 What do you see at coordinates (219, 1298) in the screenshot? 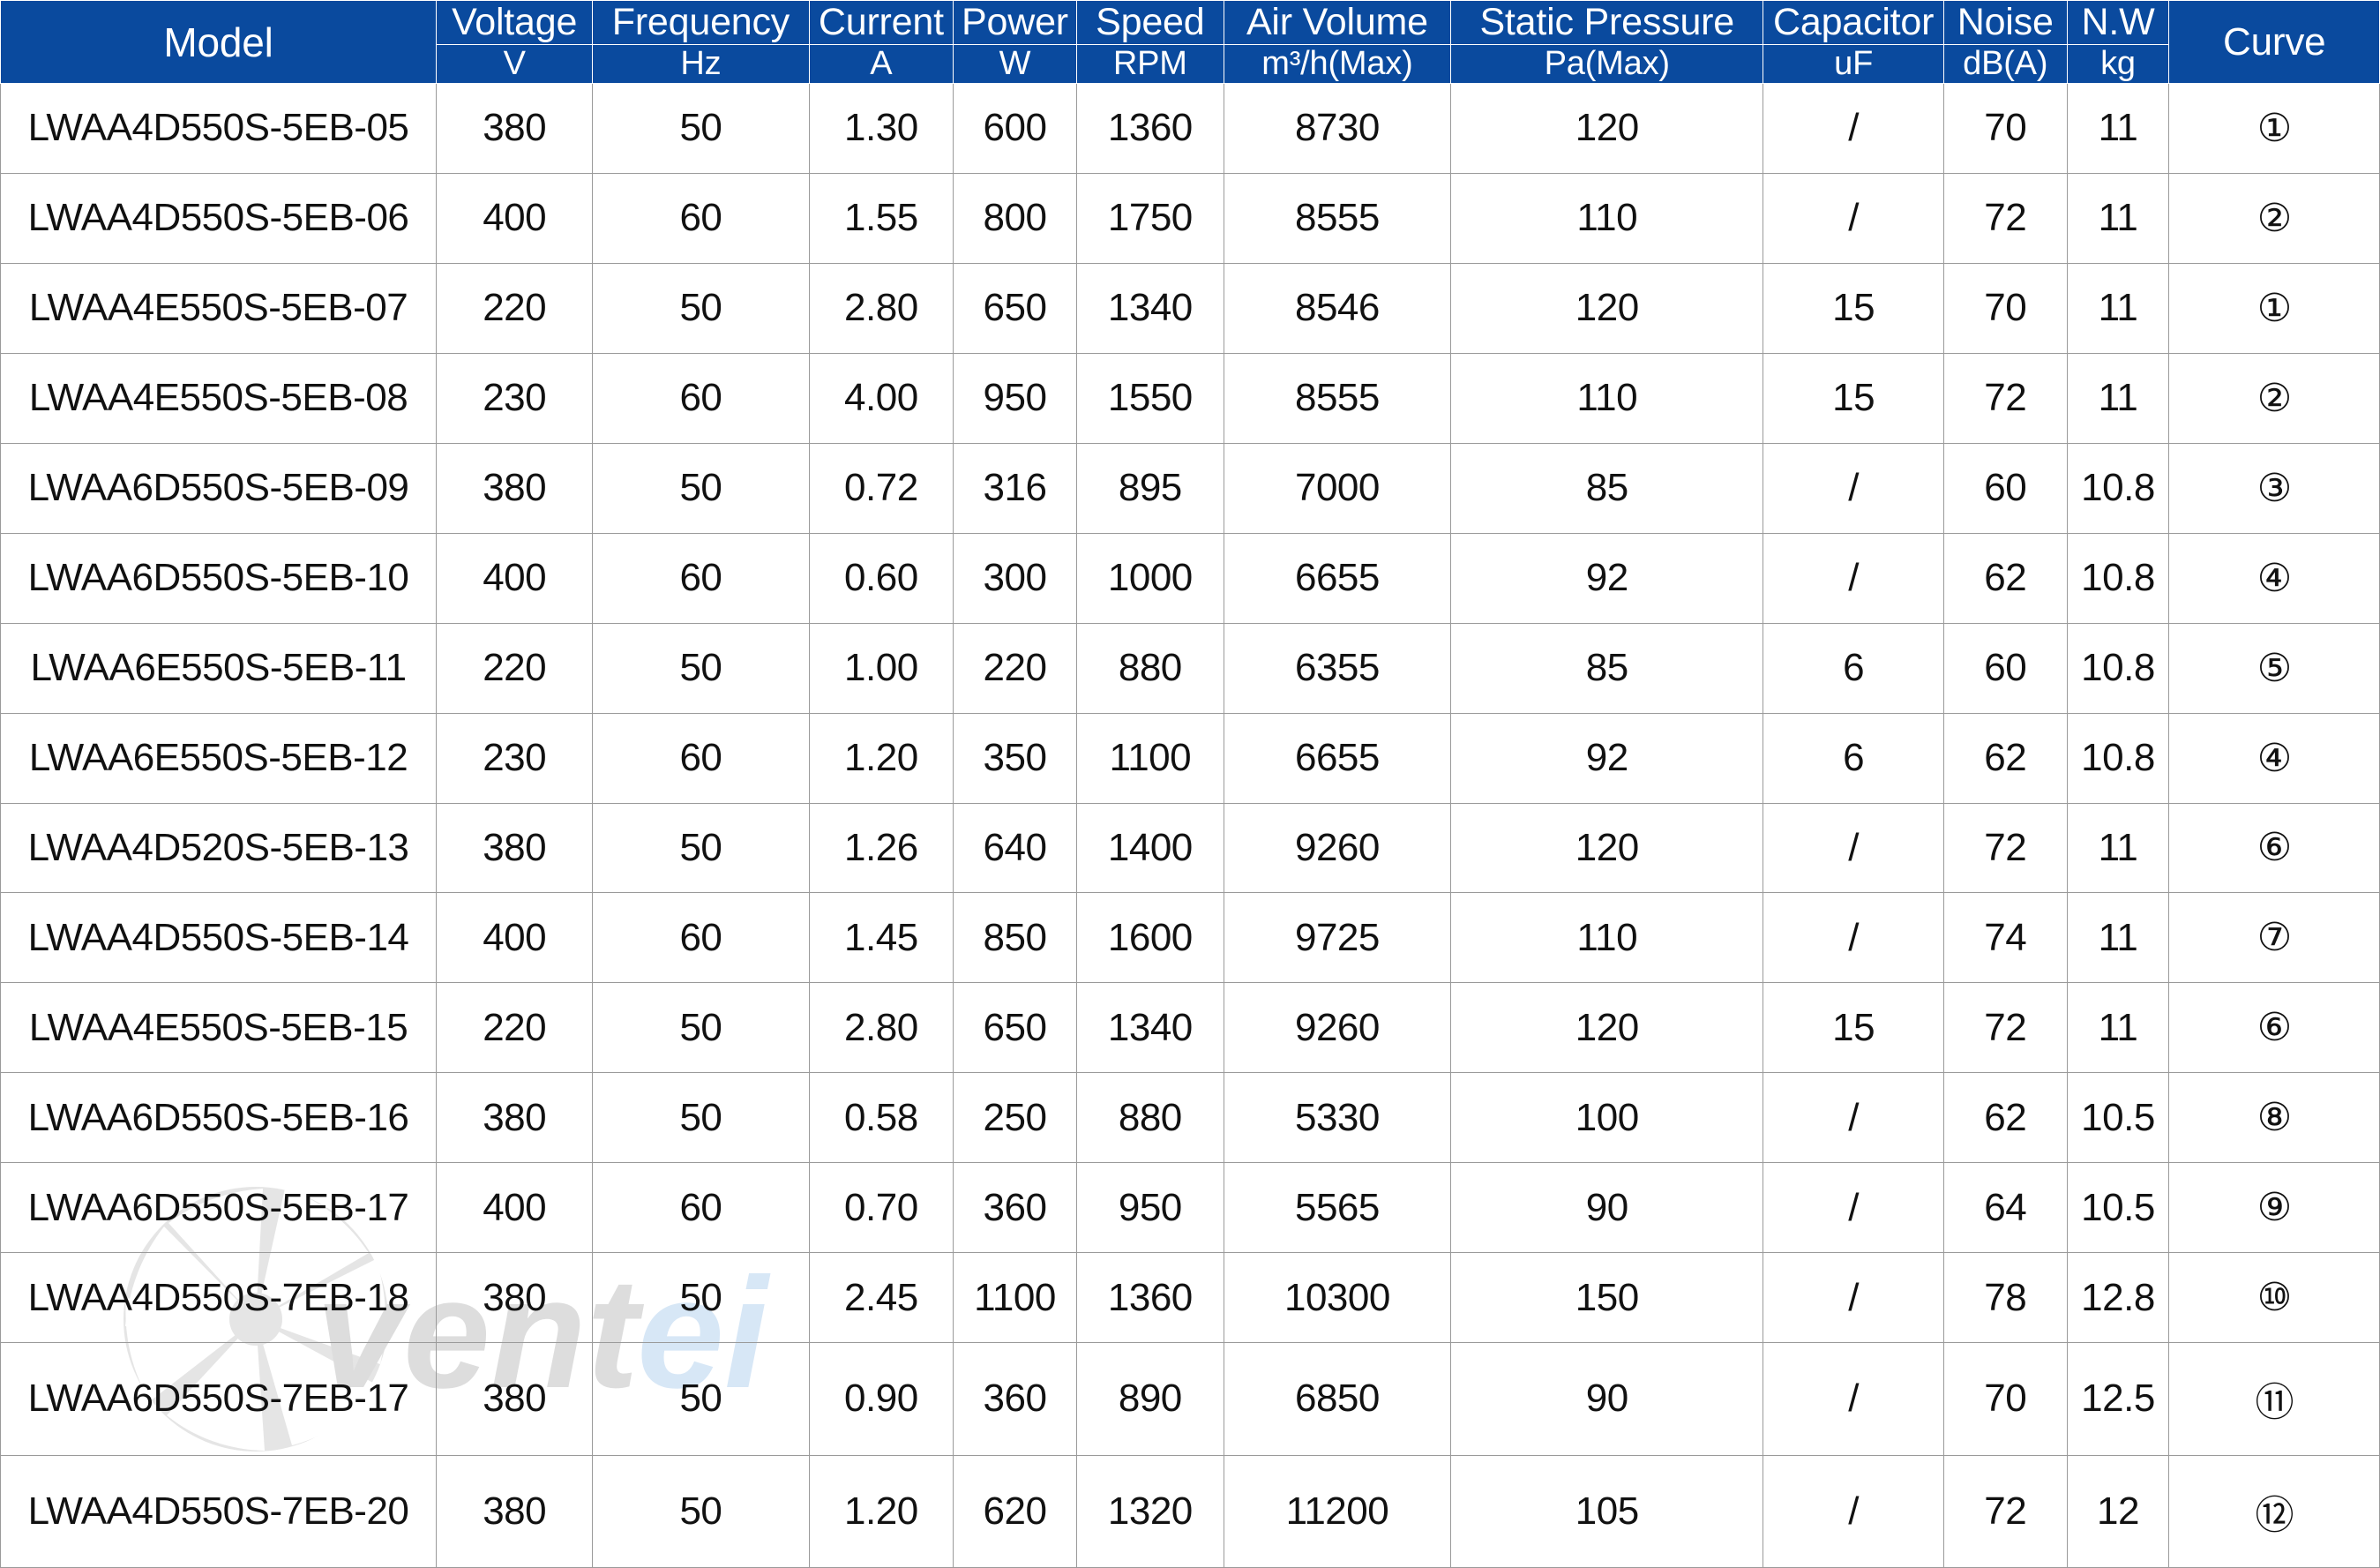
I see `cell-model: LWAA4D550S-7EB-18` at bounding box center [219, 1298].